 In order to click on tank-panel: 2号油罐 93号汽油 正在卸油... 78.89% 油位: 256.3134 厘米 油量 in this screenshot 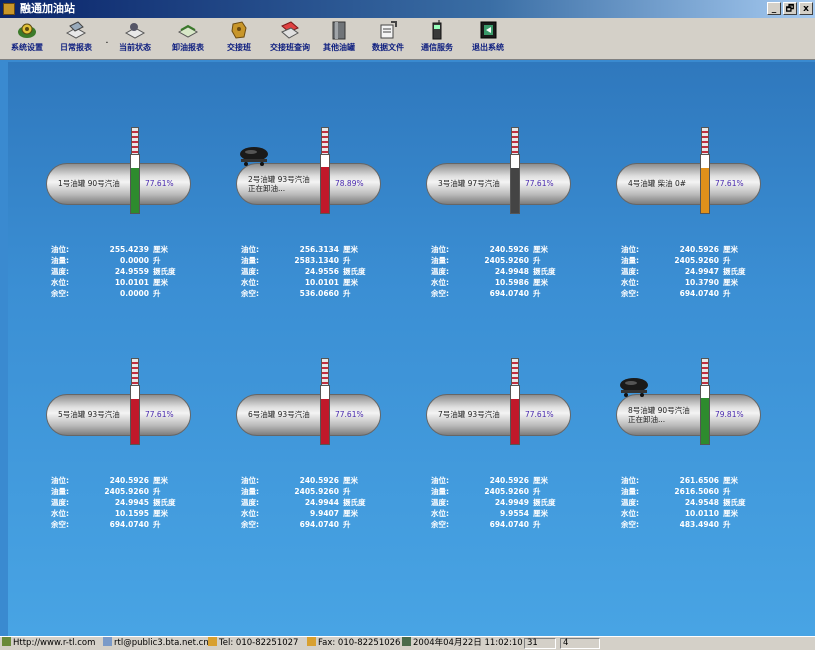, I will do `click(308, 216)`.